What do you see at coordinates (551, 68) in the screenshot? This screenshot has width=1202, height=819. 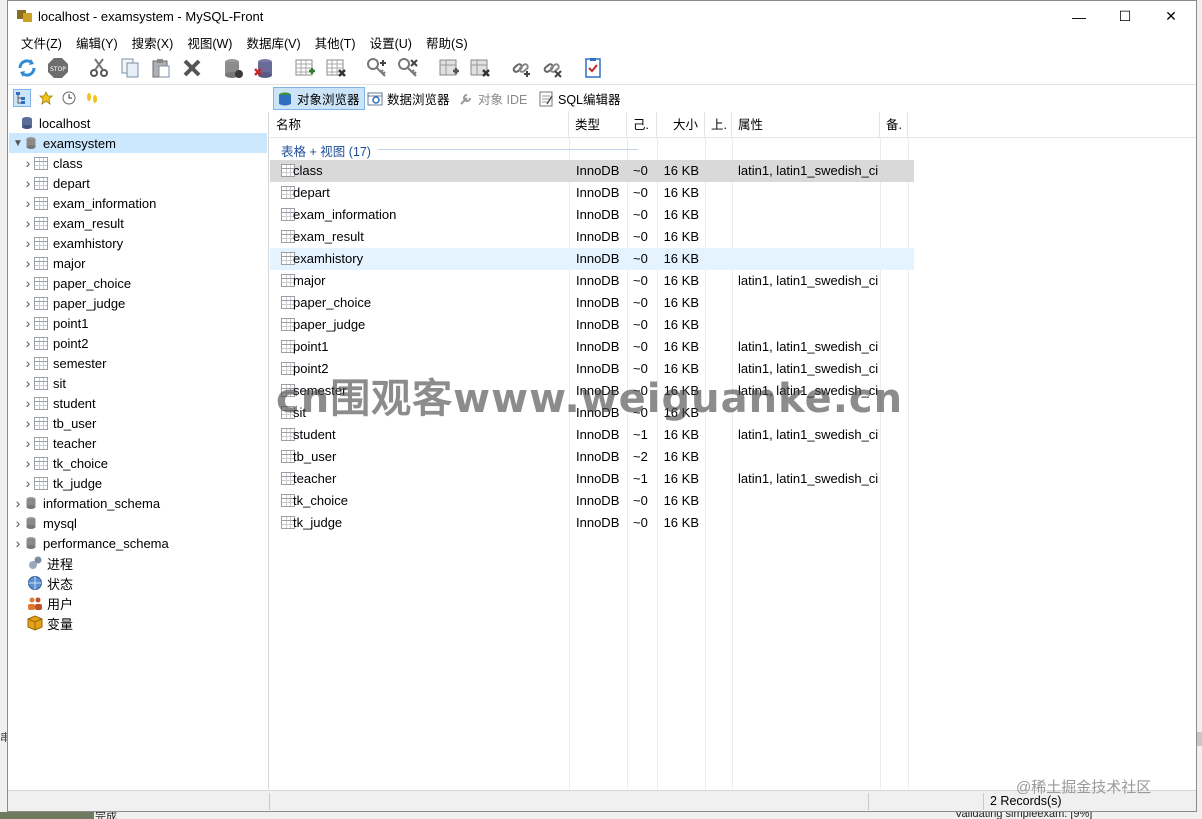 I see `drop-foreign-key-button` at bounding box center [551, 68].